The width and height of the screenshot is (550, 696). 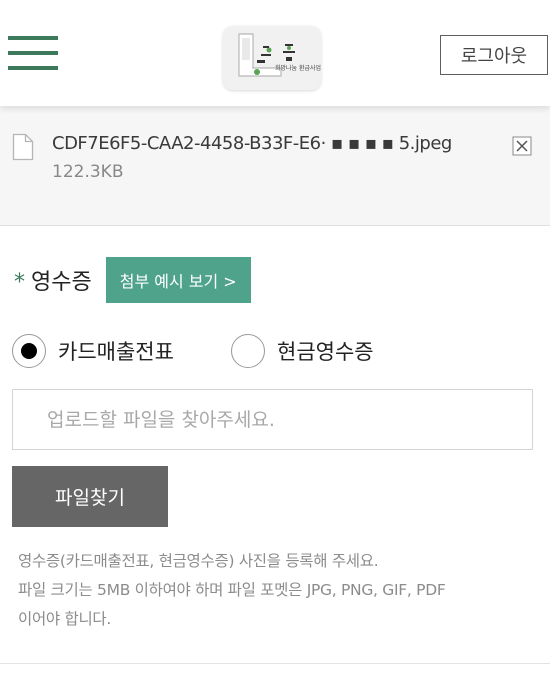 I want to click on logout-button: 로그아웃, so click(x=494, y=55).